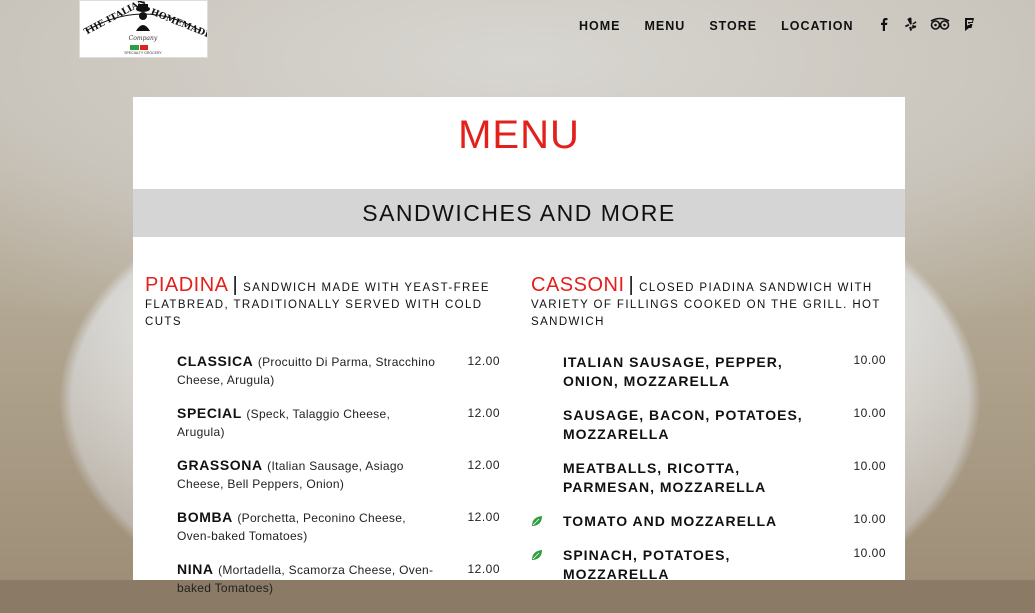 Image resolution: width=1035 pixels, height=613 pixels. I want to click on item-name: MEATBALLS, RICOTTA, PARMESAN, MOZZARELLA, so click(665, 477).